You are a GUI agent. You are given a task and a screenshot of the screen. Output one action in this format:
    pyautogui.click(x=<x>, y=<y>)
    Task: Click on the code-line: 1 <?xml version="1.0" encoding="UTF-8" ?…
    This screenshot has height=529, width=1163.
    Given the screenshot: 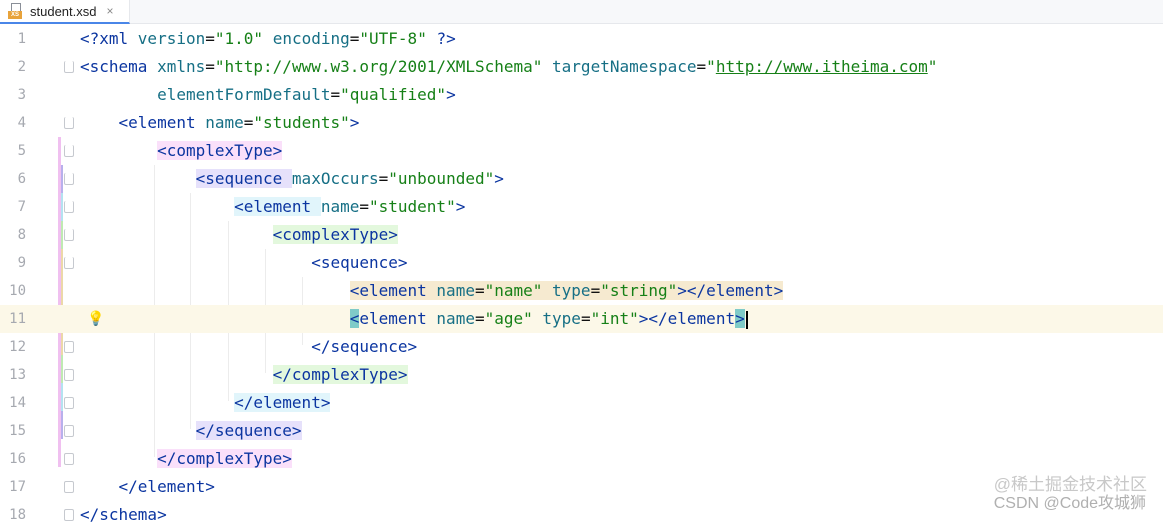 What is the action you would take?
    pyautogui.click(x=581, y=39)
    